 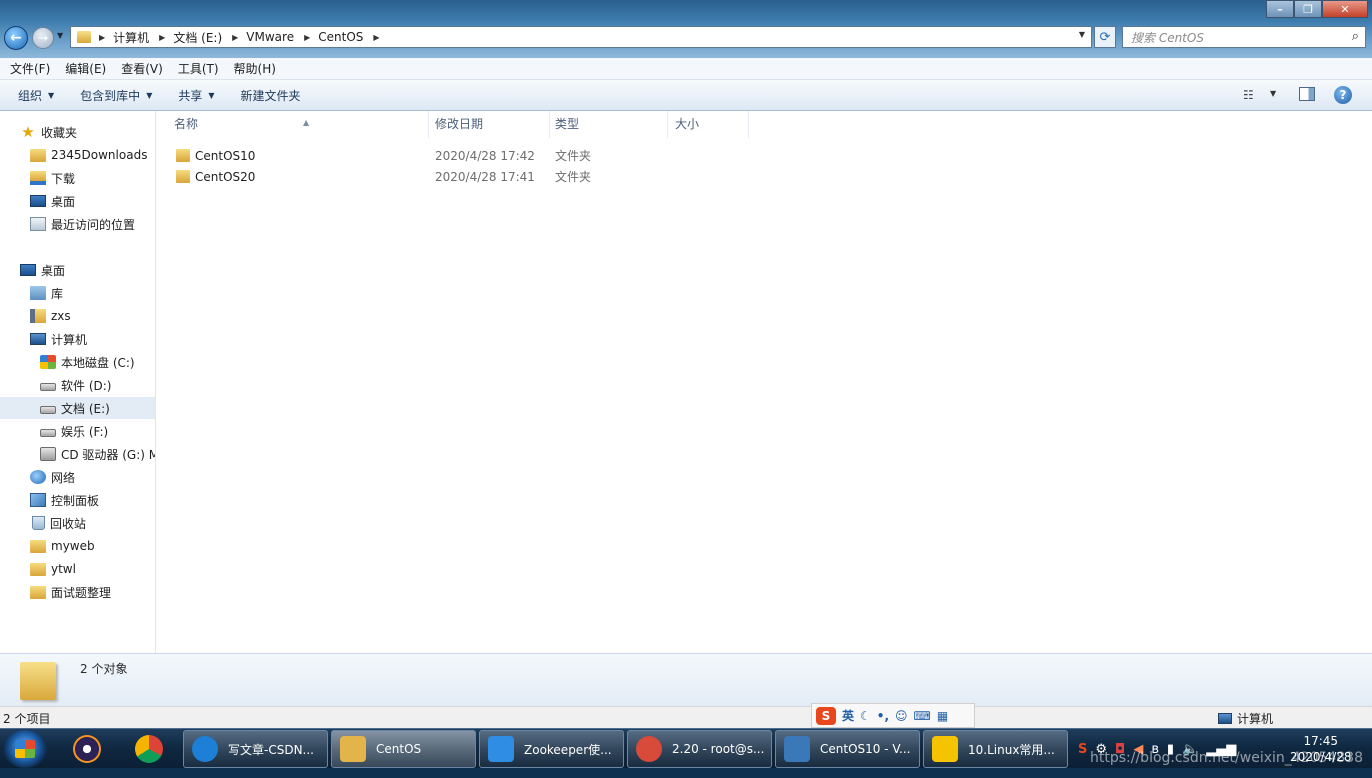 What do you see at coordinates (48, 433) in the screenshot?
I see `drive-icon` at bounding box center [48, 433].